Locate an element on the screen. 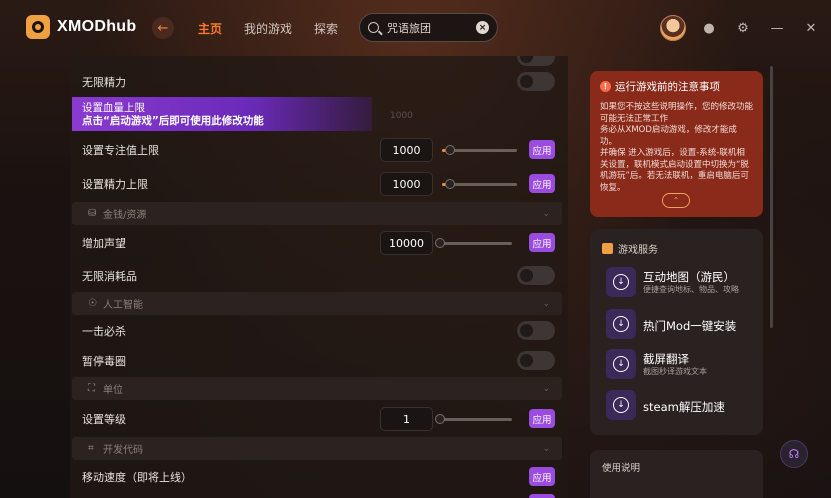  number-input: 10000 is located at coordinates (406, 243).